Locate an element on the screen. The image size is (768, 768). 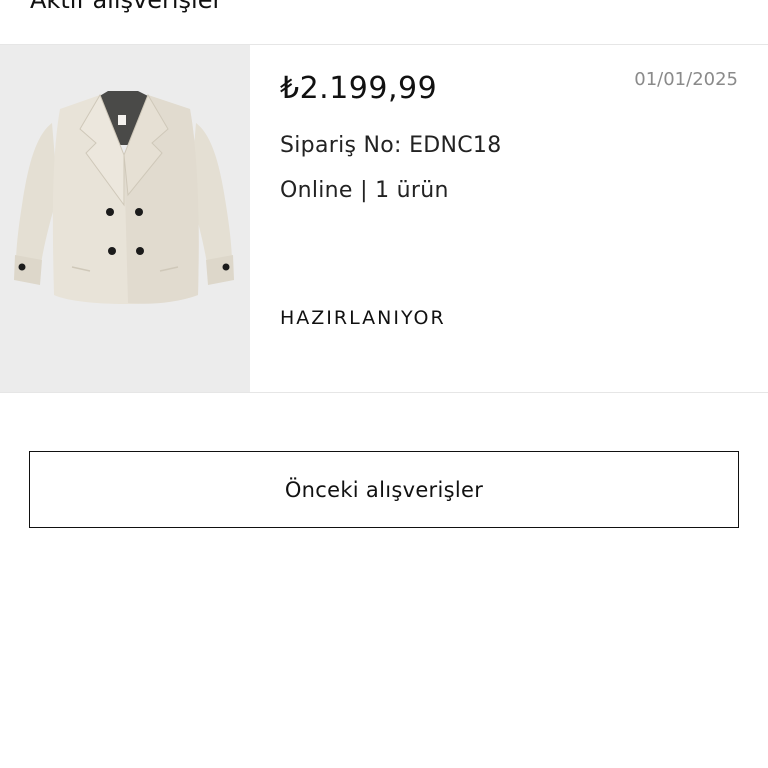
order-number-row: Sipariş No: EDNC18 is located at coordinates (391, 145).